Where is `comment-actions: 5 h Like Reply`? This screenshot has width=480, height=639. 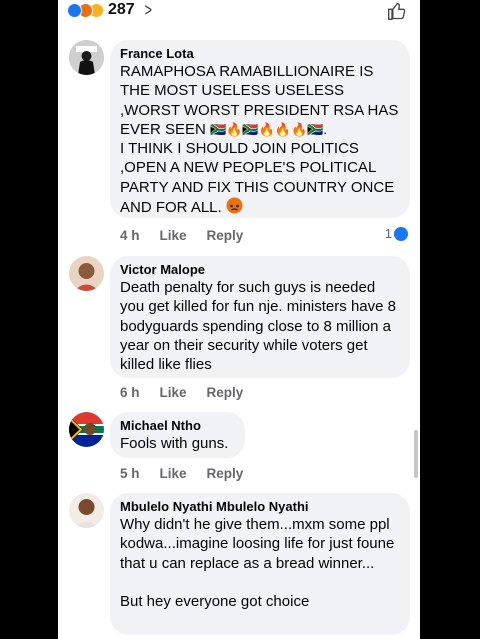 comment-actions: 5 h Like Reply is located at coordinates (191, 473).